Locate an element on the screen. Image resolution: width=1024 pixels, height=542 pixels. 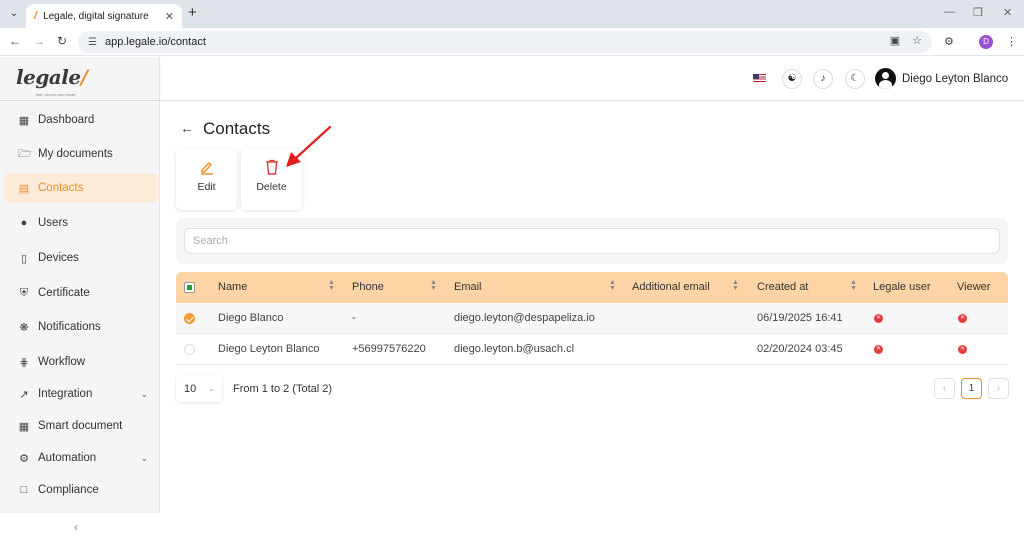
sidebar-item-label: Notifications is located at coordinates (69, 327).